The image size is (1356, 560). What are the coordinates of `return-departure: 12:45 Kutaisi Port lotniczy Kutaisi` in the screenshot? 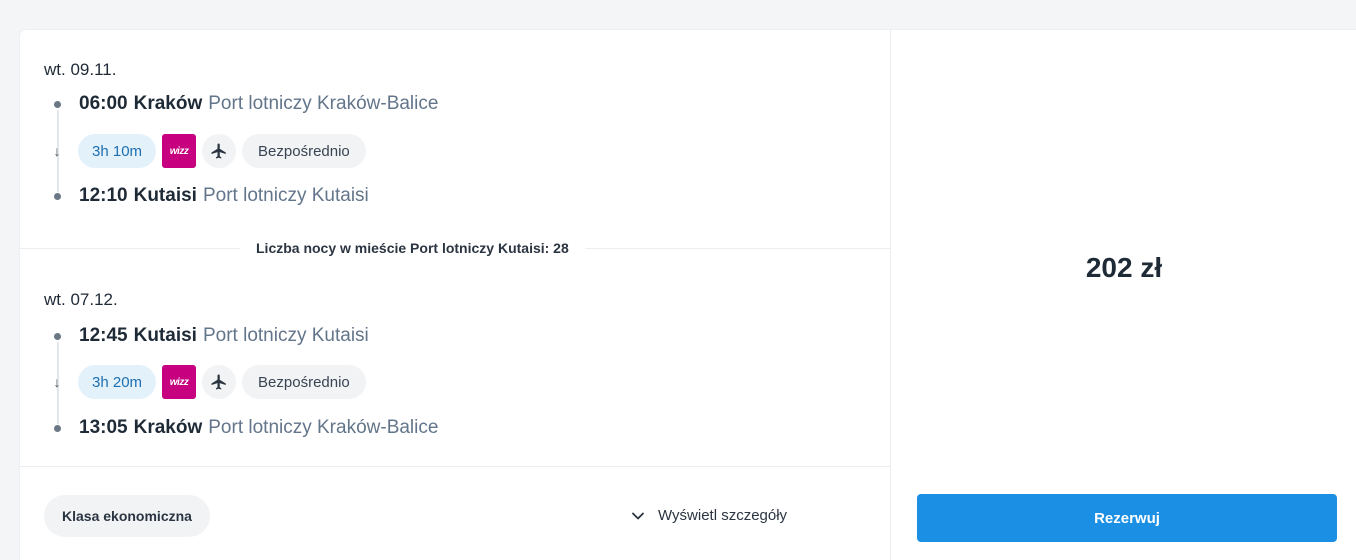 It's located at (210, 336).